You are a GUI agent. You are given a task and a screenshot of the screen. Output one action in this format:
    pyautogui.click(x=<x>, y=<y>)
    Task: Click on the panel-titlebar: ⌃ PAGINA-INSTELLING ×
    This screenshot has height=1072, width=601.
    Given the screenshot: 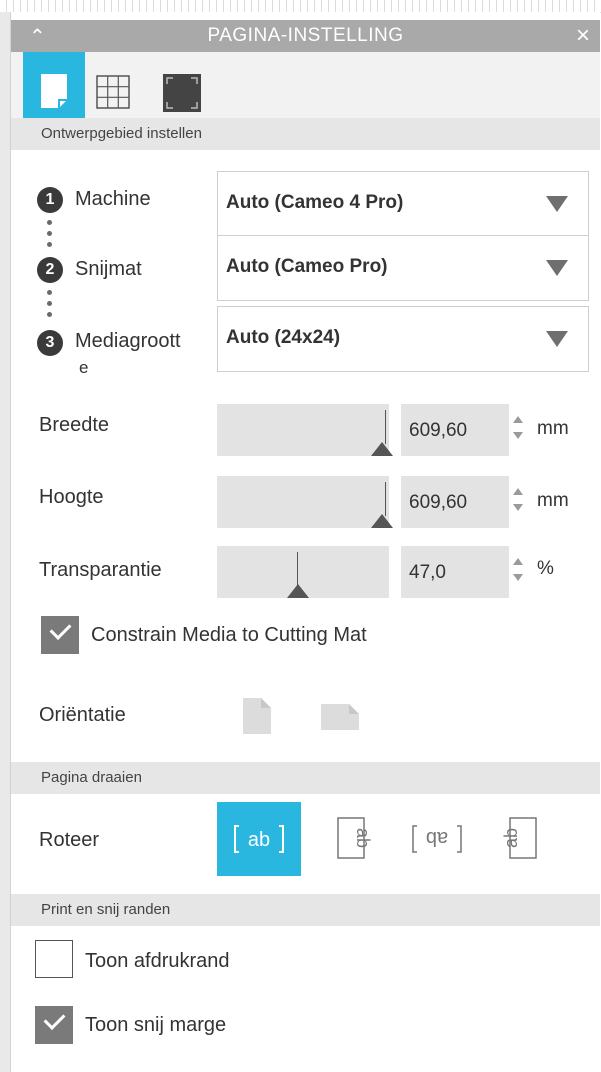 What is the action you would take?
    pyautogui.click(x=305, y=36)
    